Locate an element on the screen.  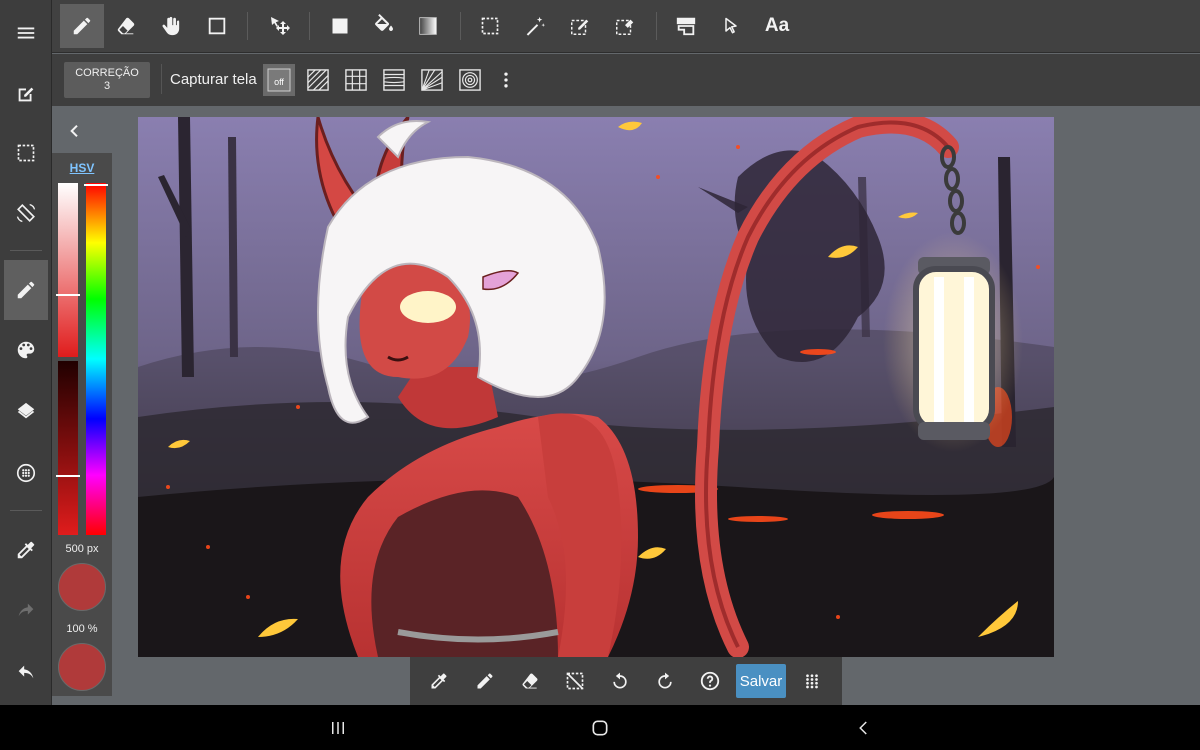
select-pen-tool-button is located at coordinates (580, 26).